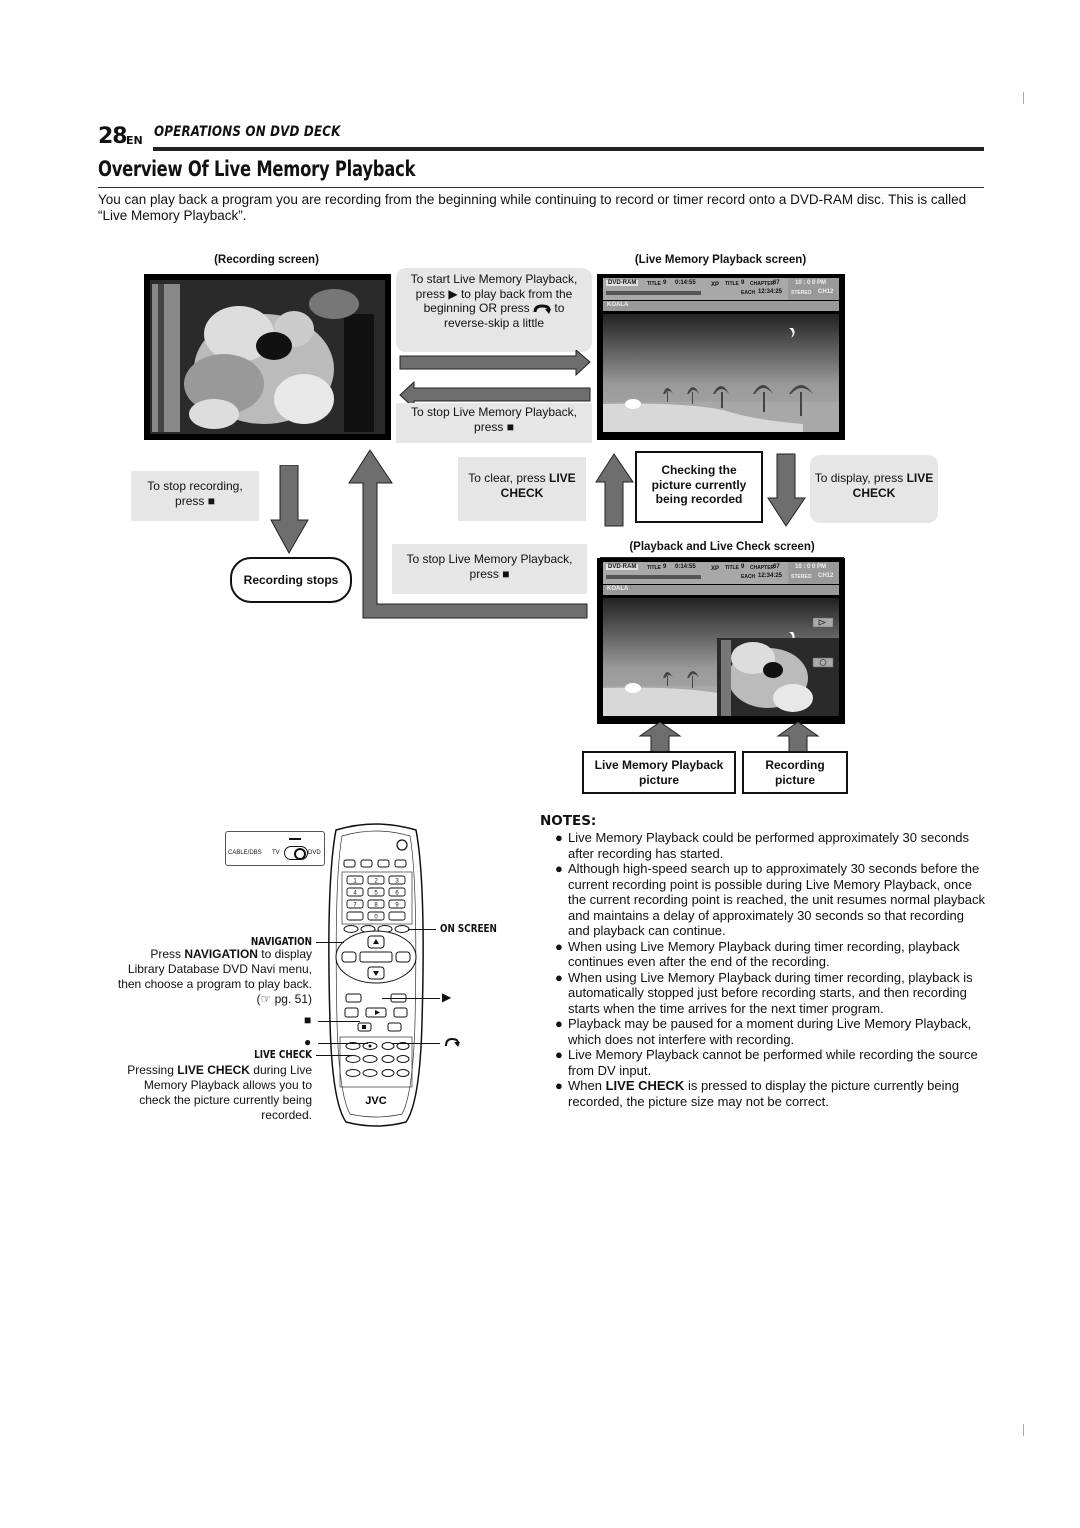 The width and height of the screenshot is (1080, 1528). Describe the element at coordinates (308, 1020) in the screenshot. I see `stop-button-callout-icon: ■` at that location.